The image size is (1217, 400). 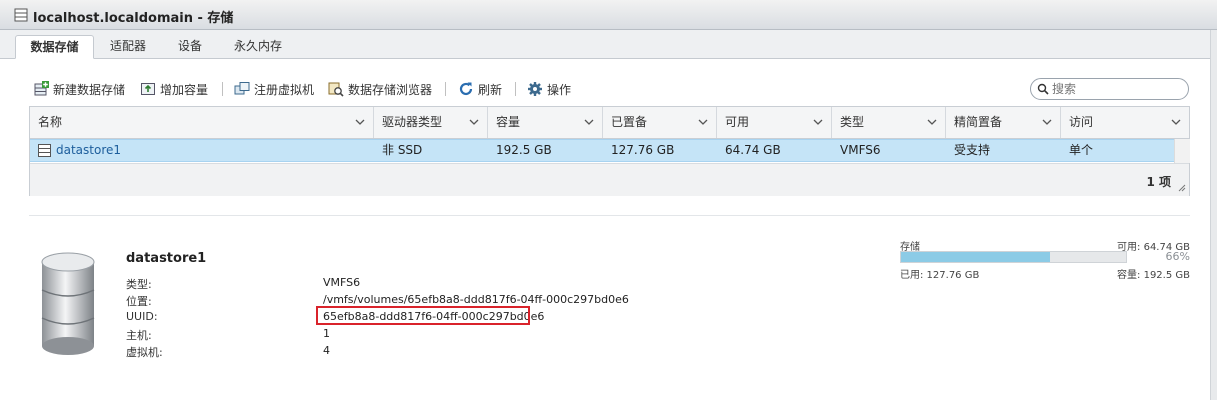 I want to click on refresh-icon, so click(x=466, y=89).